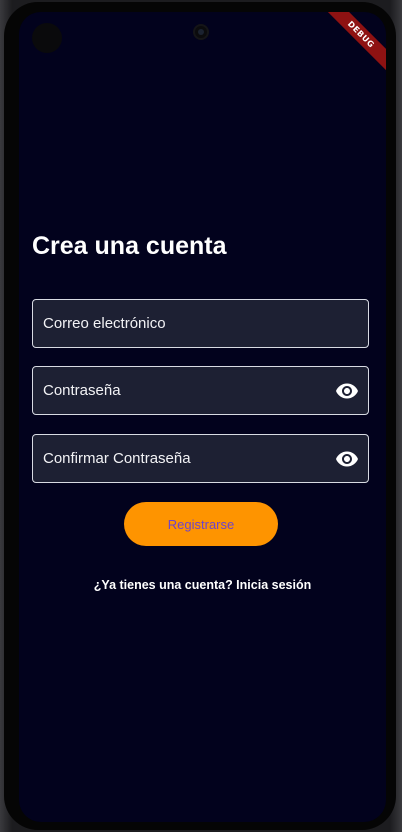 This screenshot has height=832, width=402. Describe the element at coordinates (201, 524) in the screenshot. I see `register-button: Registrarse` at that location.